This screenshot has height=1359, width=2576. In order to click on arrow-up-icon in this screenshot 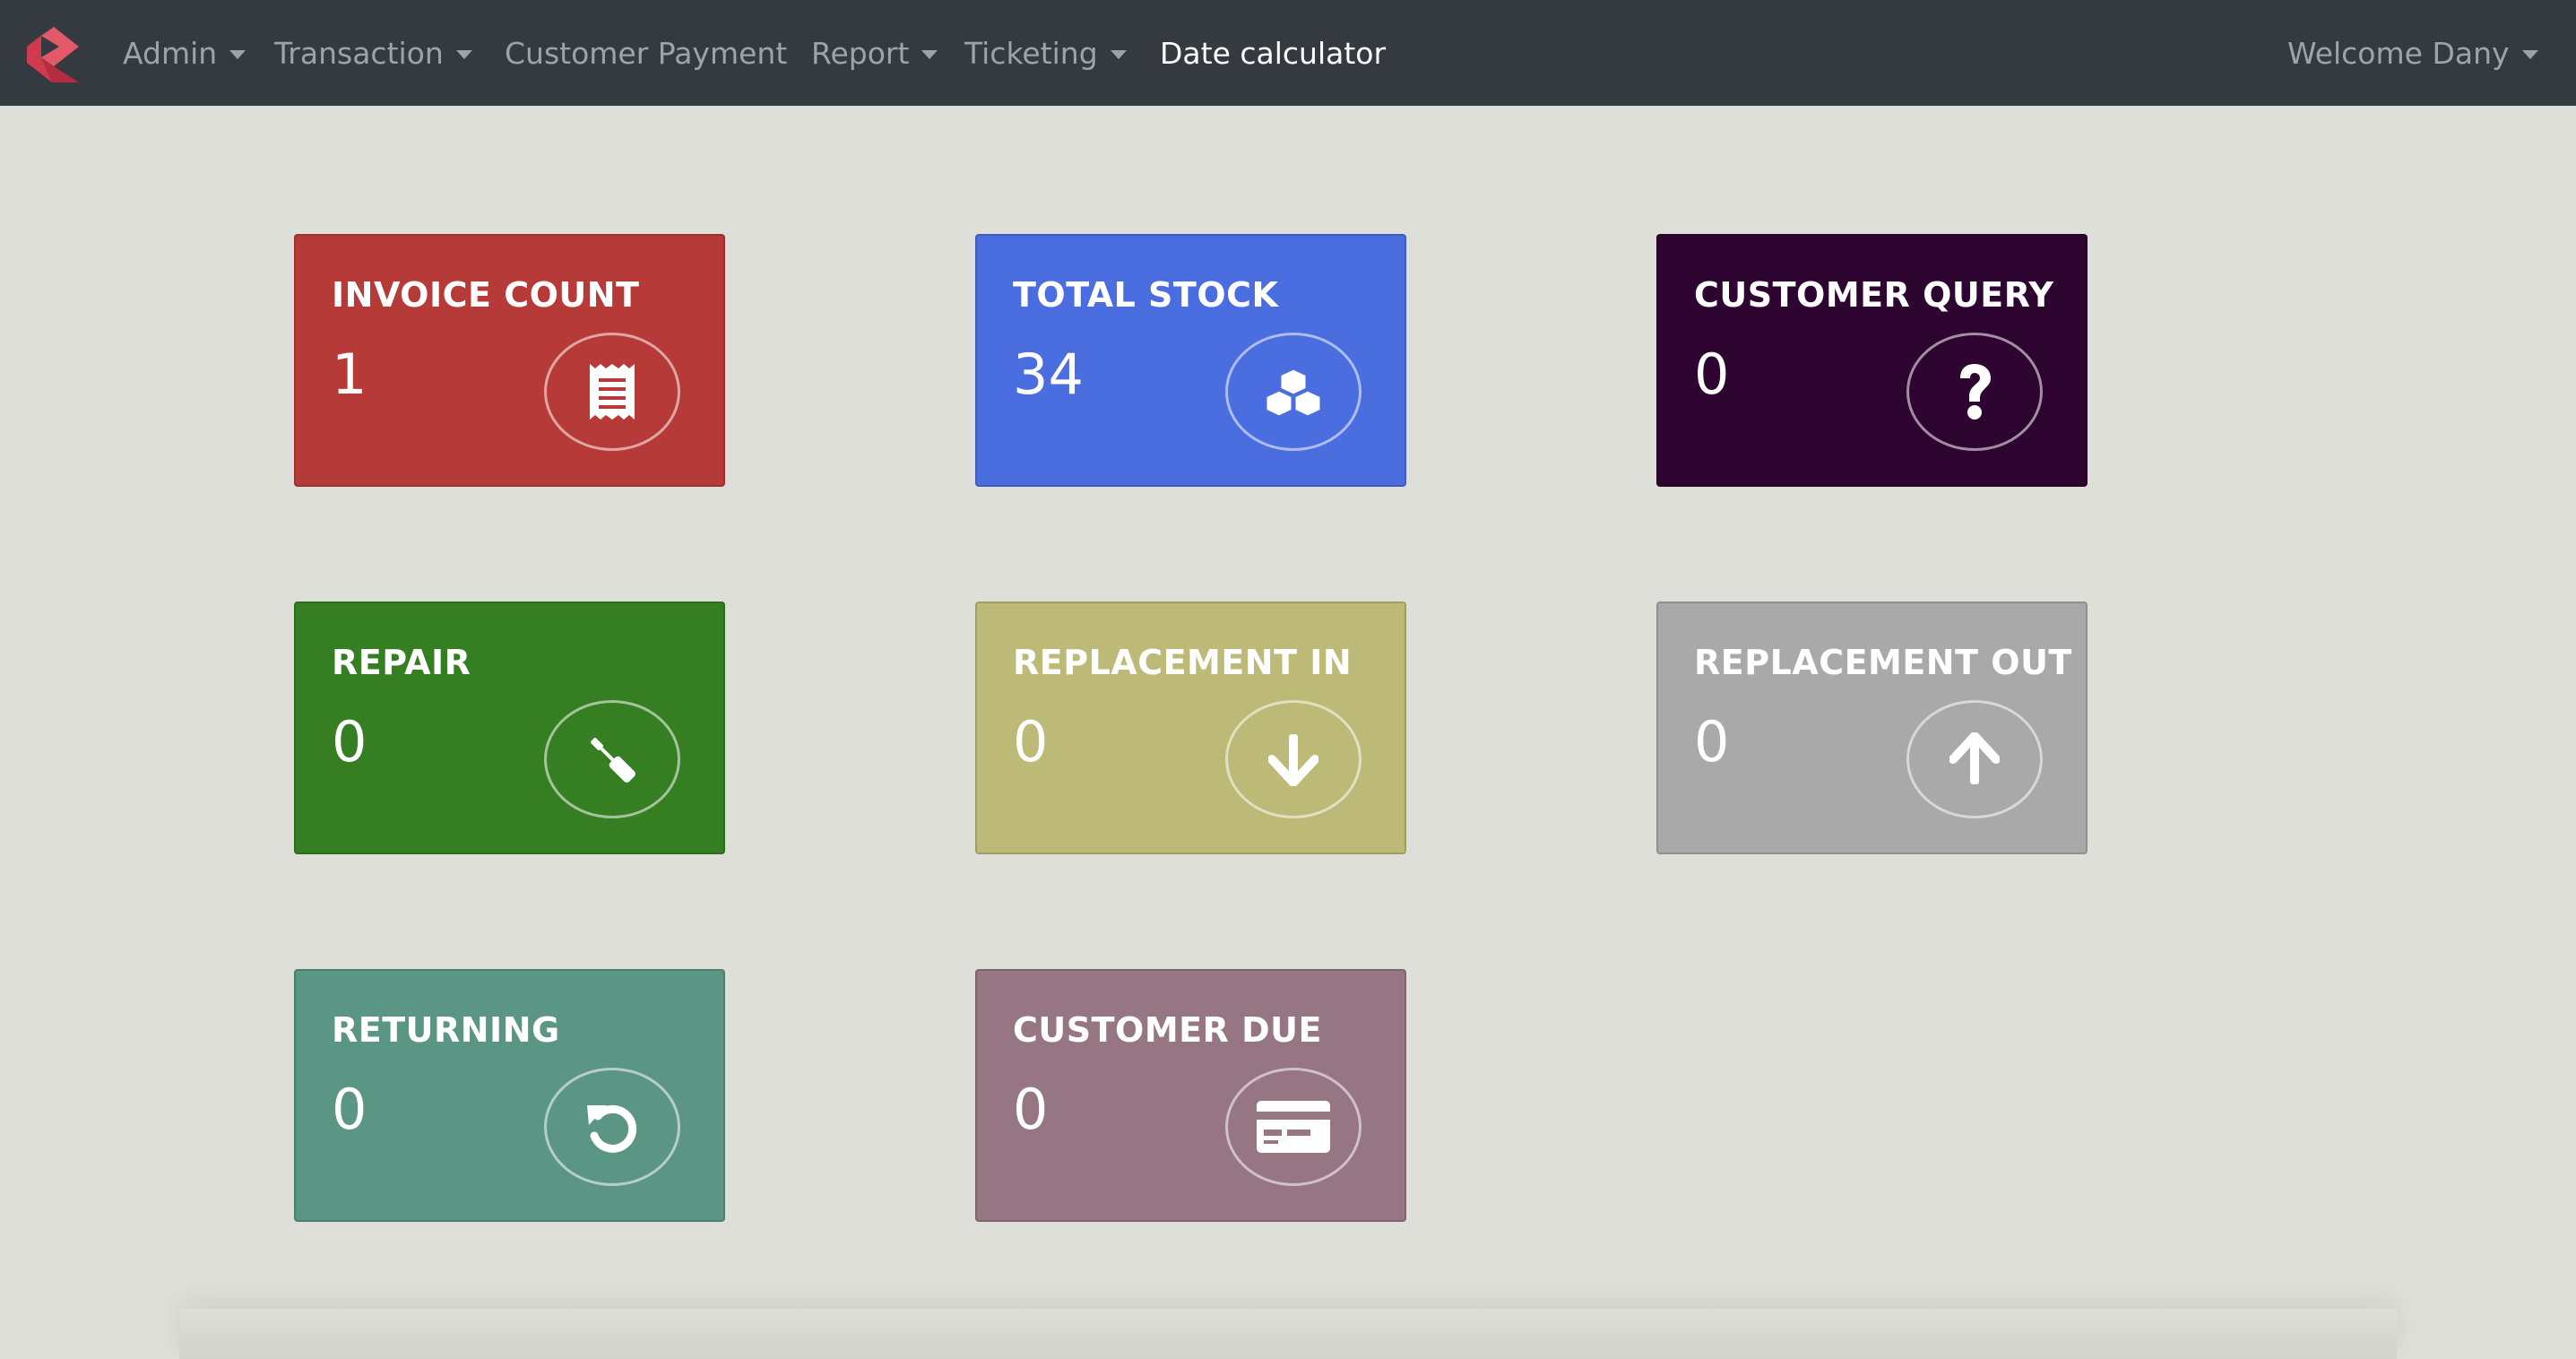, I will do `click(1974, 759)`.